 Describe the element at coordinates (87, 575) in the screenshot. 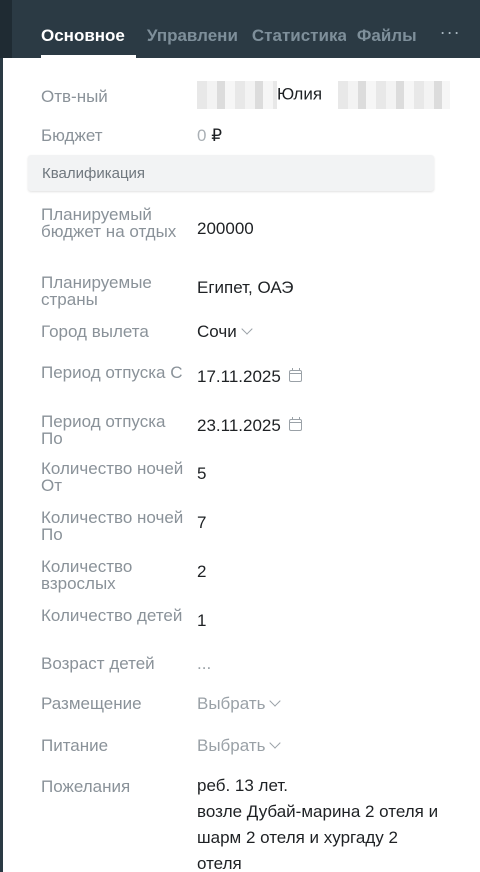

I see `field-label: Количество взрослых` at that location.